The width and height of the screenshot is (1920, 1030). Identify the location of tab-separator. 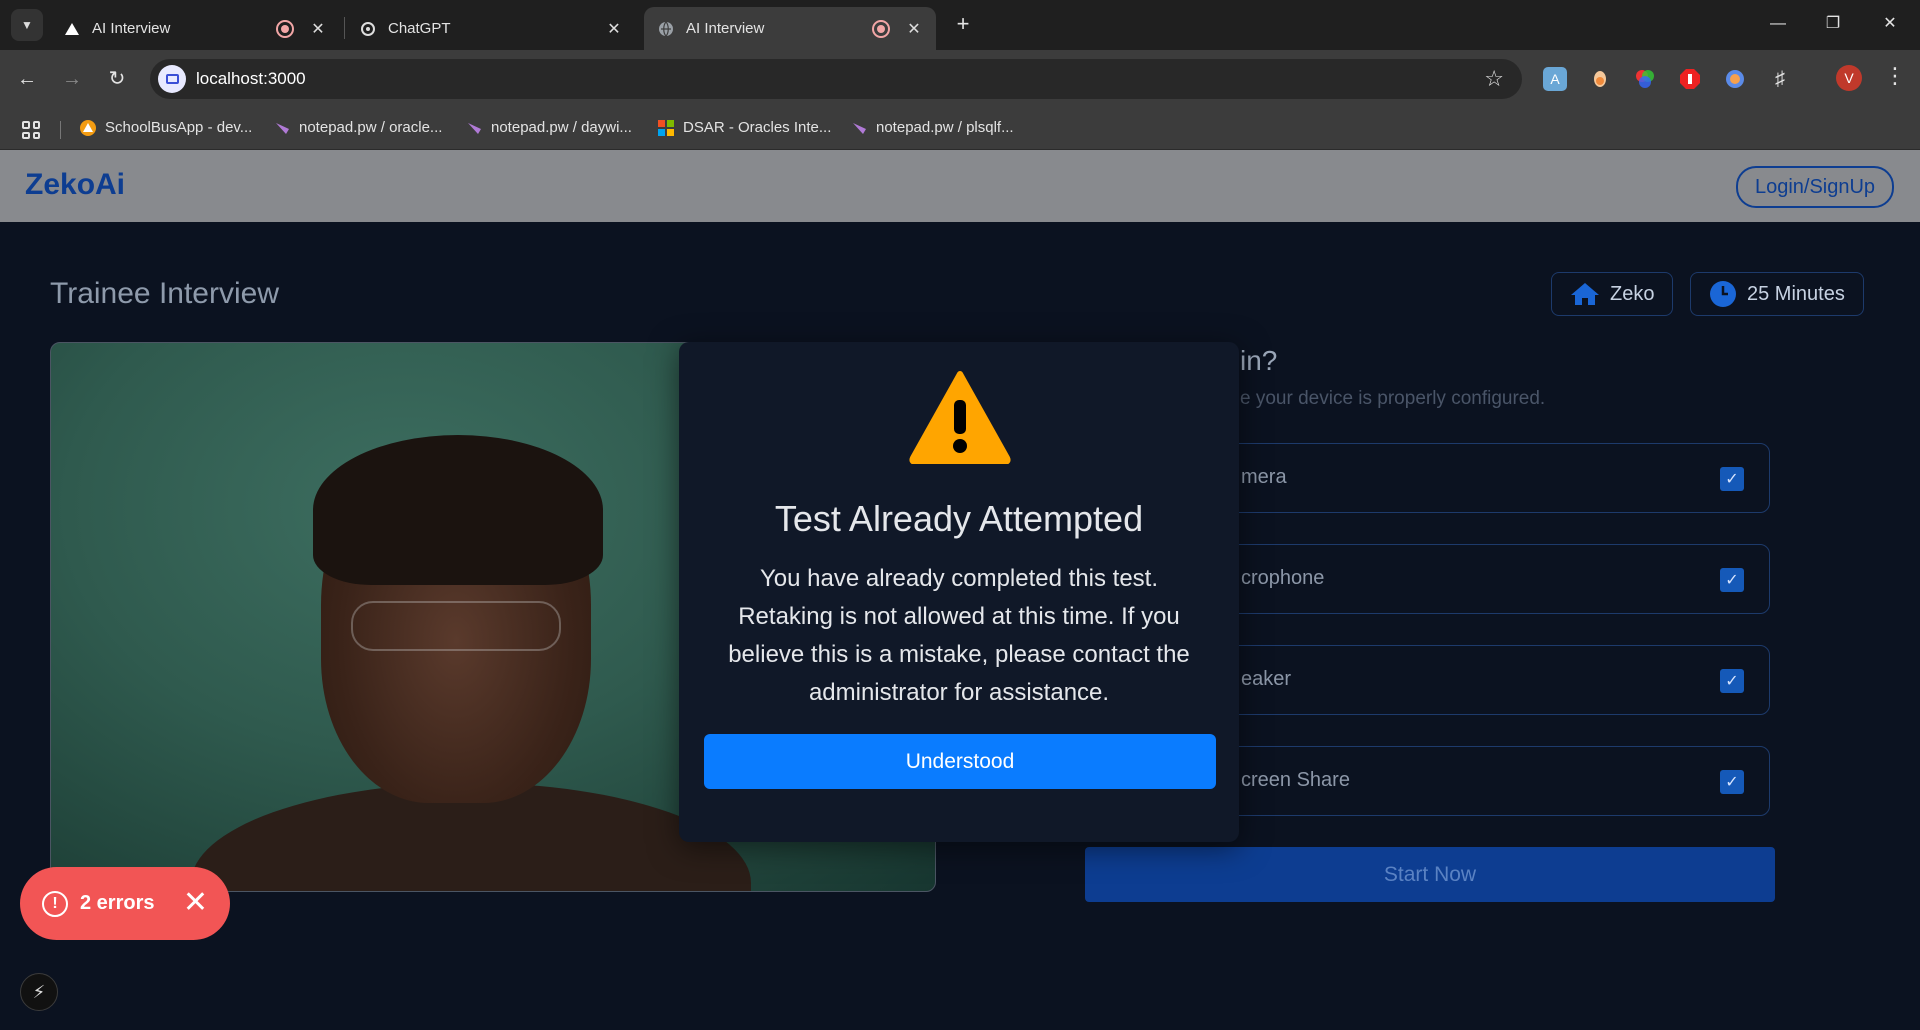
(344, 28).